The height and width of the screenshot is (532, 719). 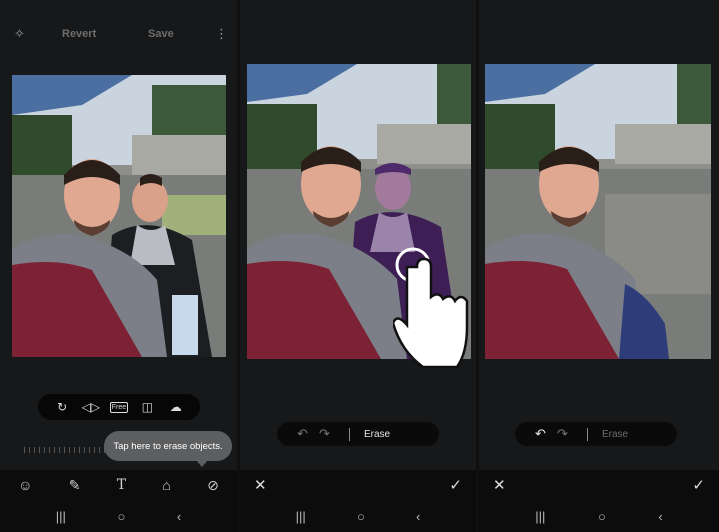 What do you see at coordinates (19, 34) in the screenshot?
I see `sparkle-icon: ✧` at bounding box center [19, 34].